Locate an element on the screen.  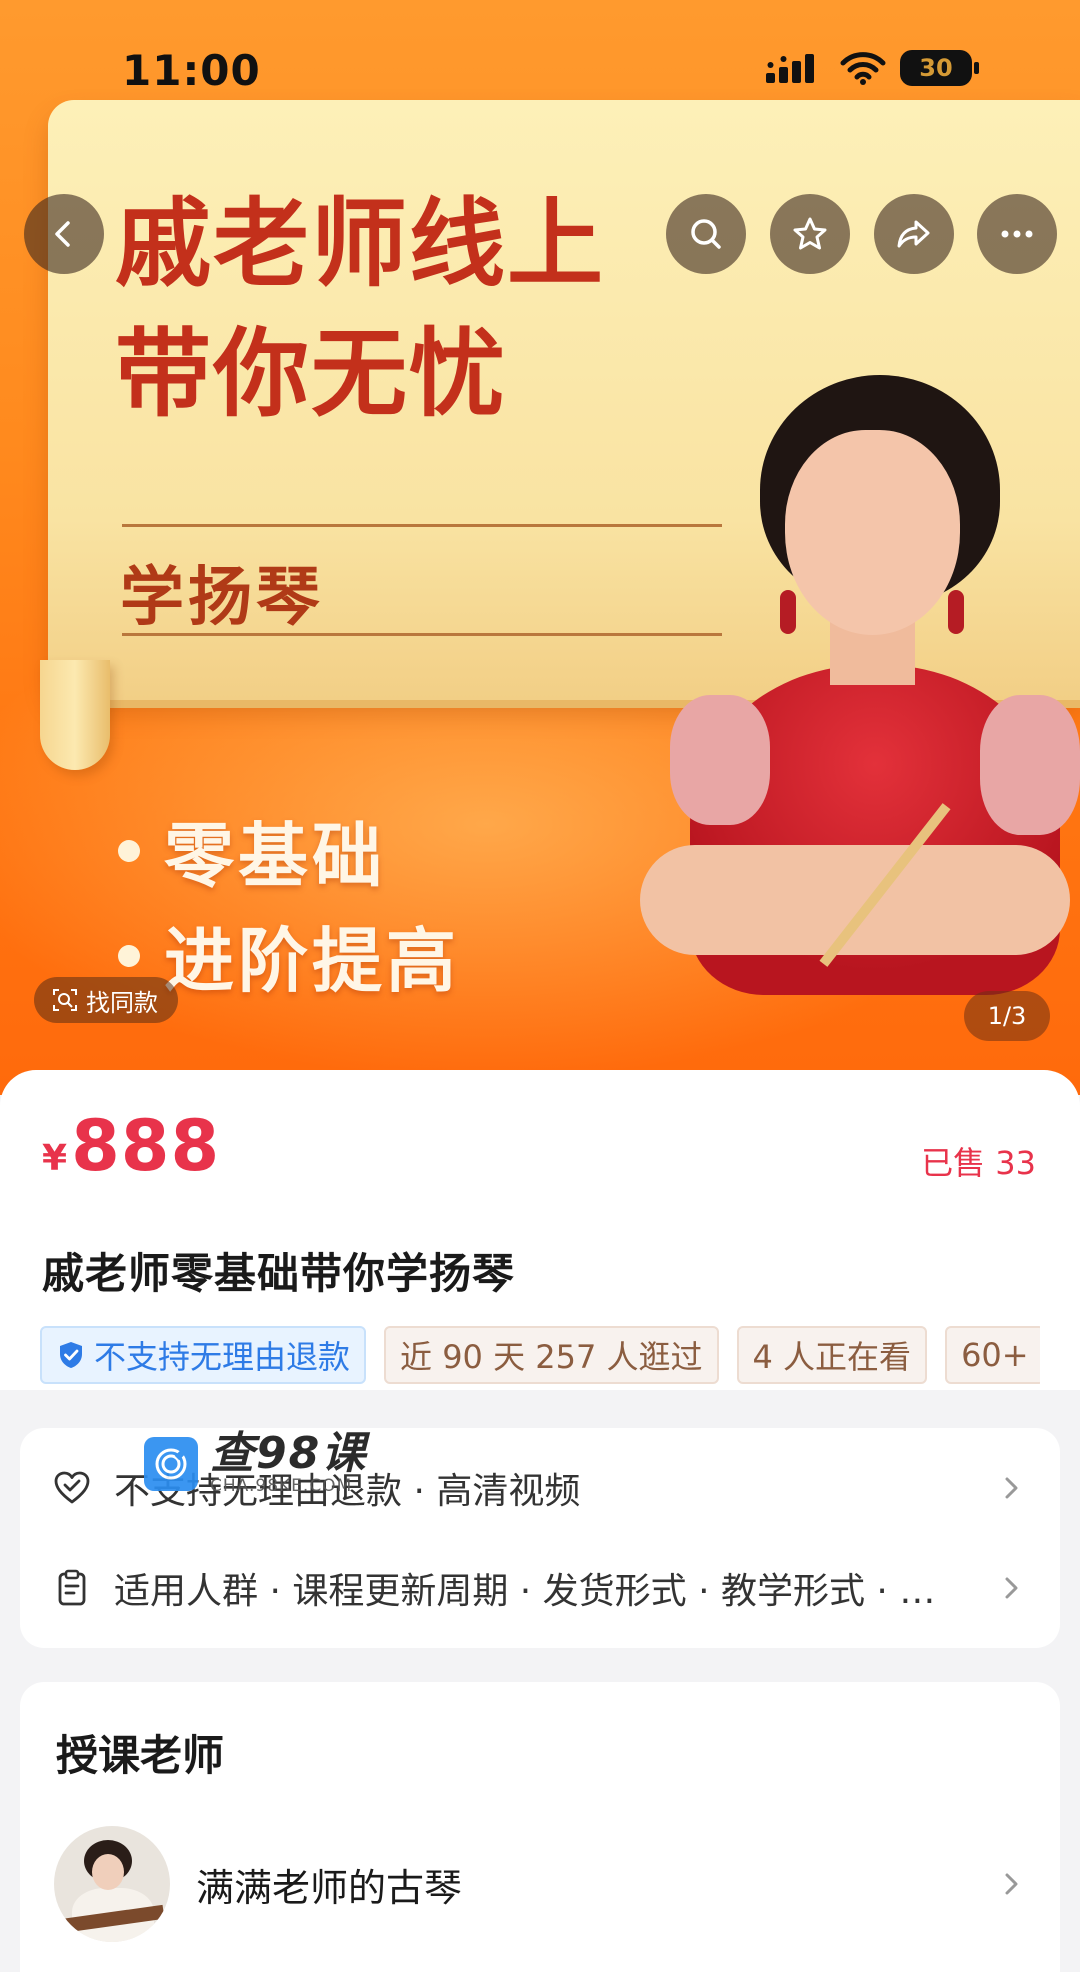
price: ¥ 888 is located at coordinates (131, 1146).